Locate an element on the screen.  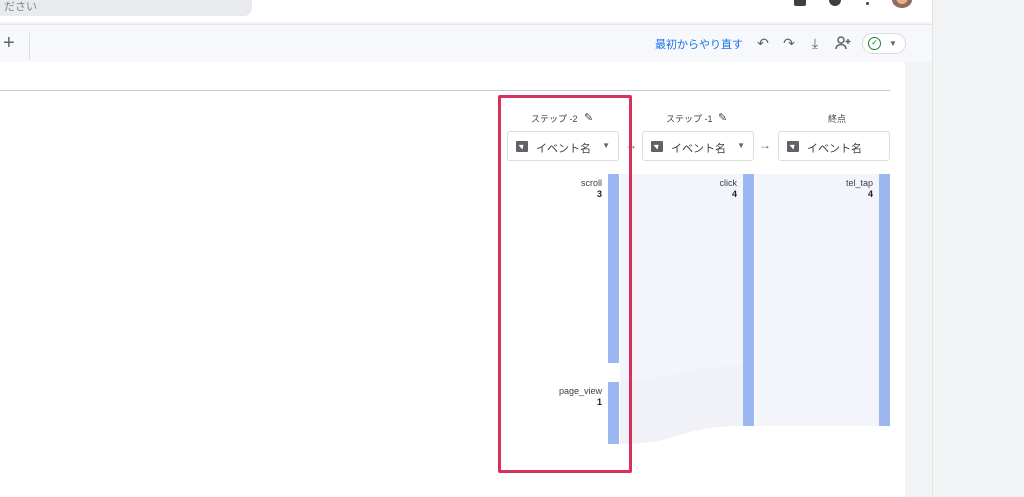
toolbar: + 最初からやり直す ↶ ↷ ⤓ ✓ ▼ is located at coordinates (466, 43).